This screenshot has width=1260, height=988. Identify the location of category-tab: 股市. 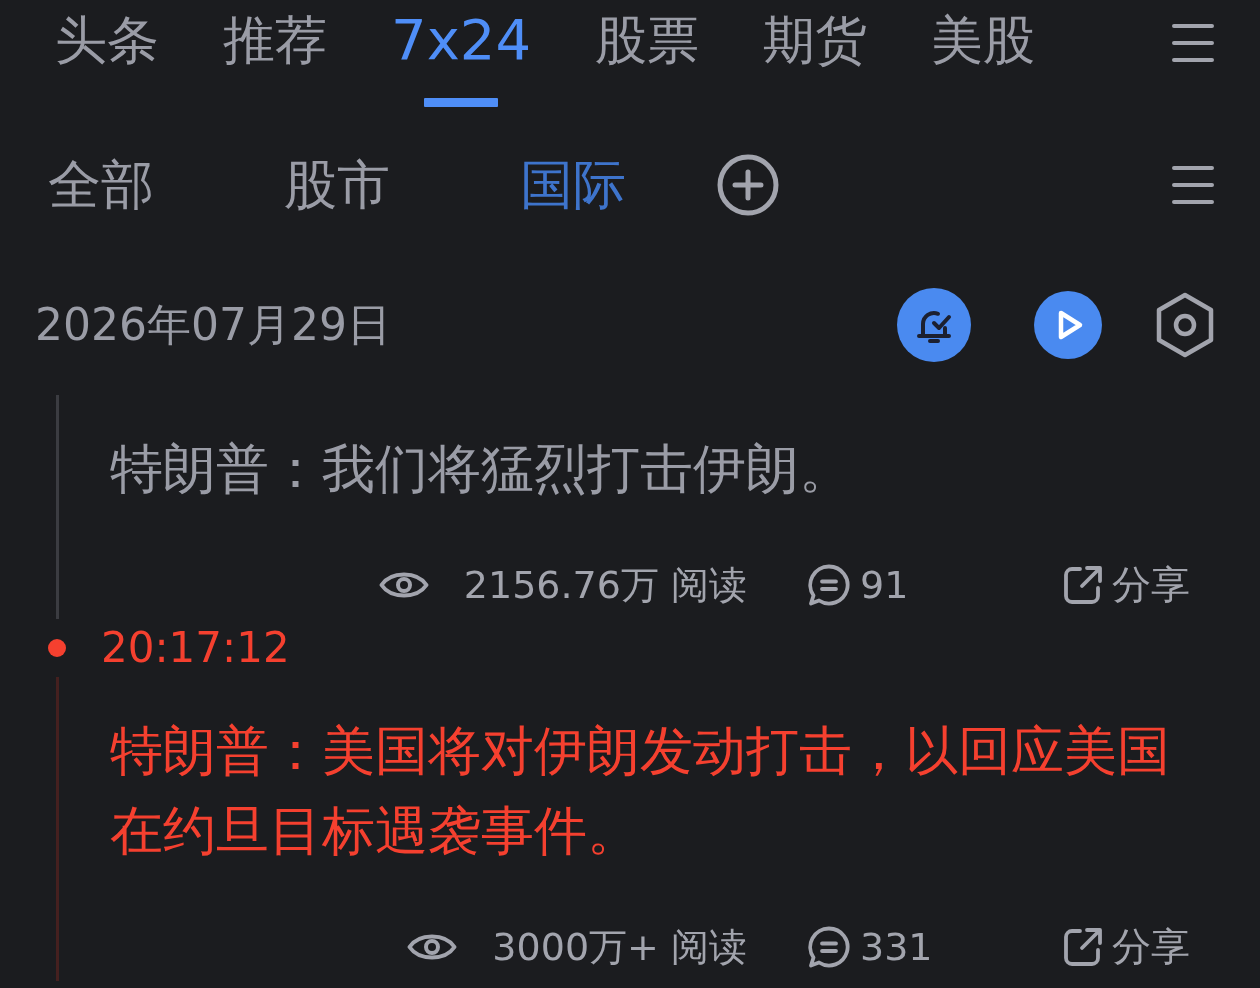
(337, 185).